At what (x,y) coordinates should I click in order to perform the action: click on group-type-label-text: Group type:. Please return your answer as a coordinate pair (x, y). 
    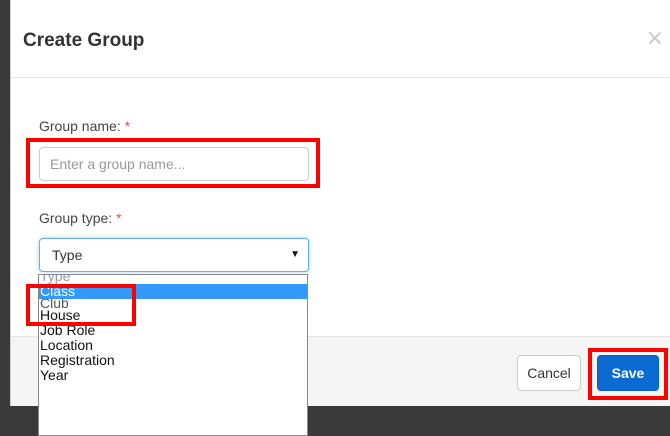
    Looking at the image, I should click on (76, 218).